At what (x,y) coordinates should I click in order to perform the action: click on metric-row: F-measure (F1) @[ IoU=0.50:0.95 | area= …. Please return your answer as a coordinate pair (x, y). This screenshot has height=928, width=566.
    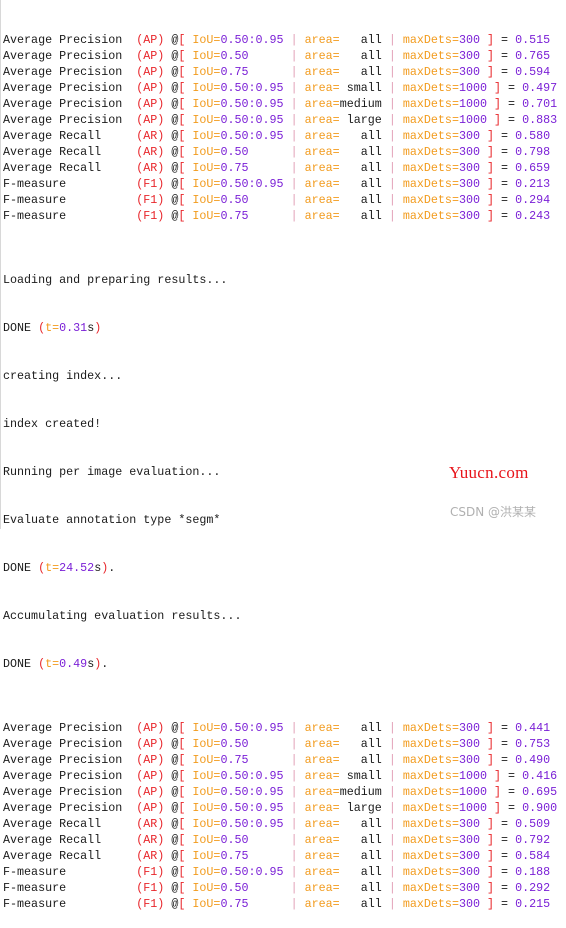
    Looking at the image, I should click on (284, 184).